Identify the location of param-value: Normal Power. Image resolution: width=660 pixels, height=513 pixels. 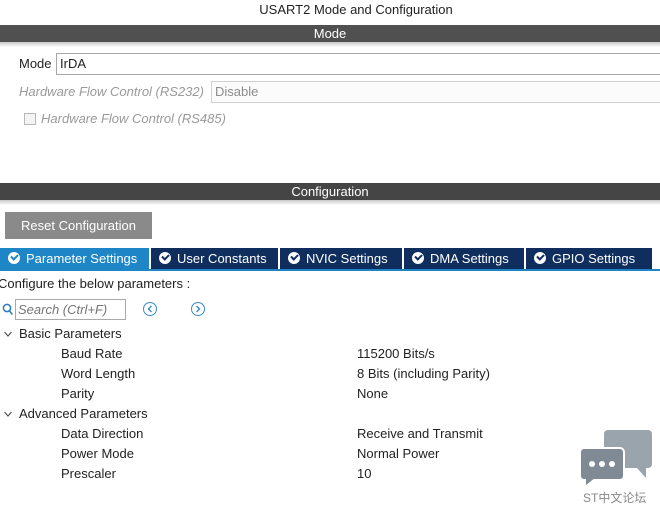
(398, 454).